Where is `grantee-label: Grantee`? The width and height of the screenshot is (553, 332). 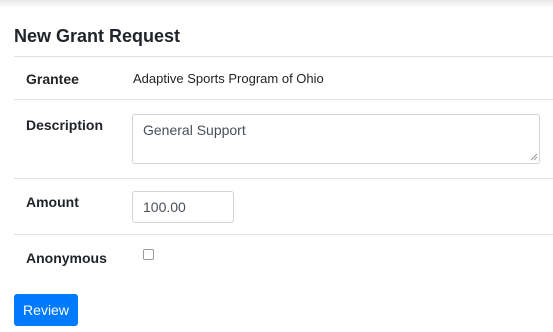 grantee-label: Grantee is located at coordinates (52, 79).